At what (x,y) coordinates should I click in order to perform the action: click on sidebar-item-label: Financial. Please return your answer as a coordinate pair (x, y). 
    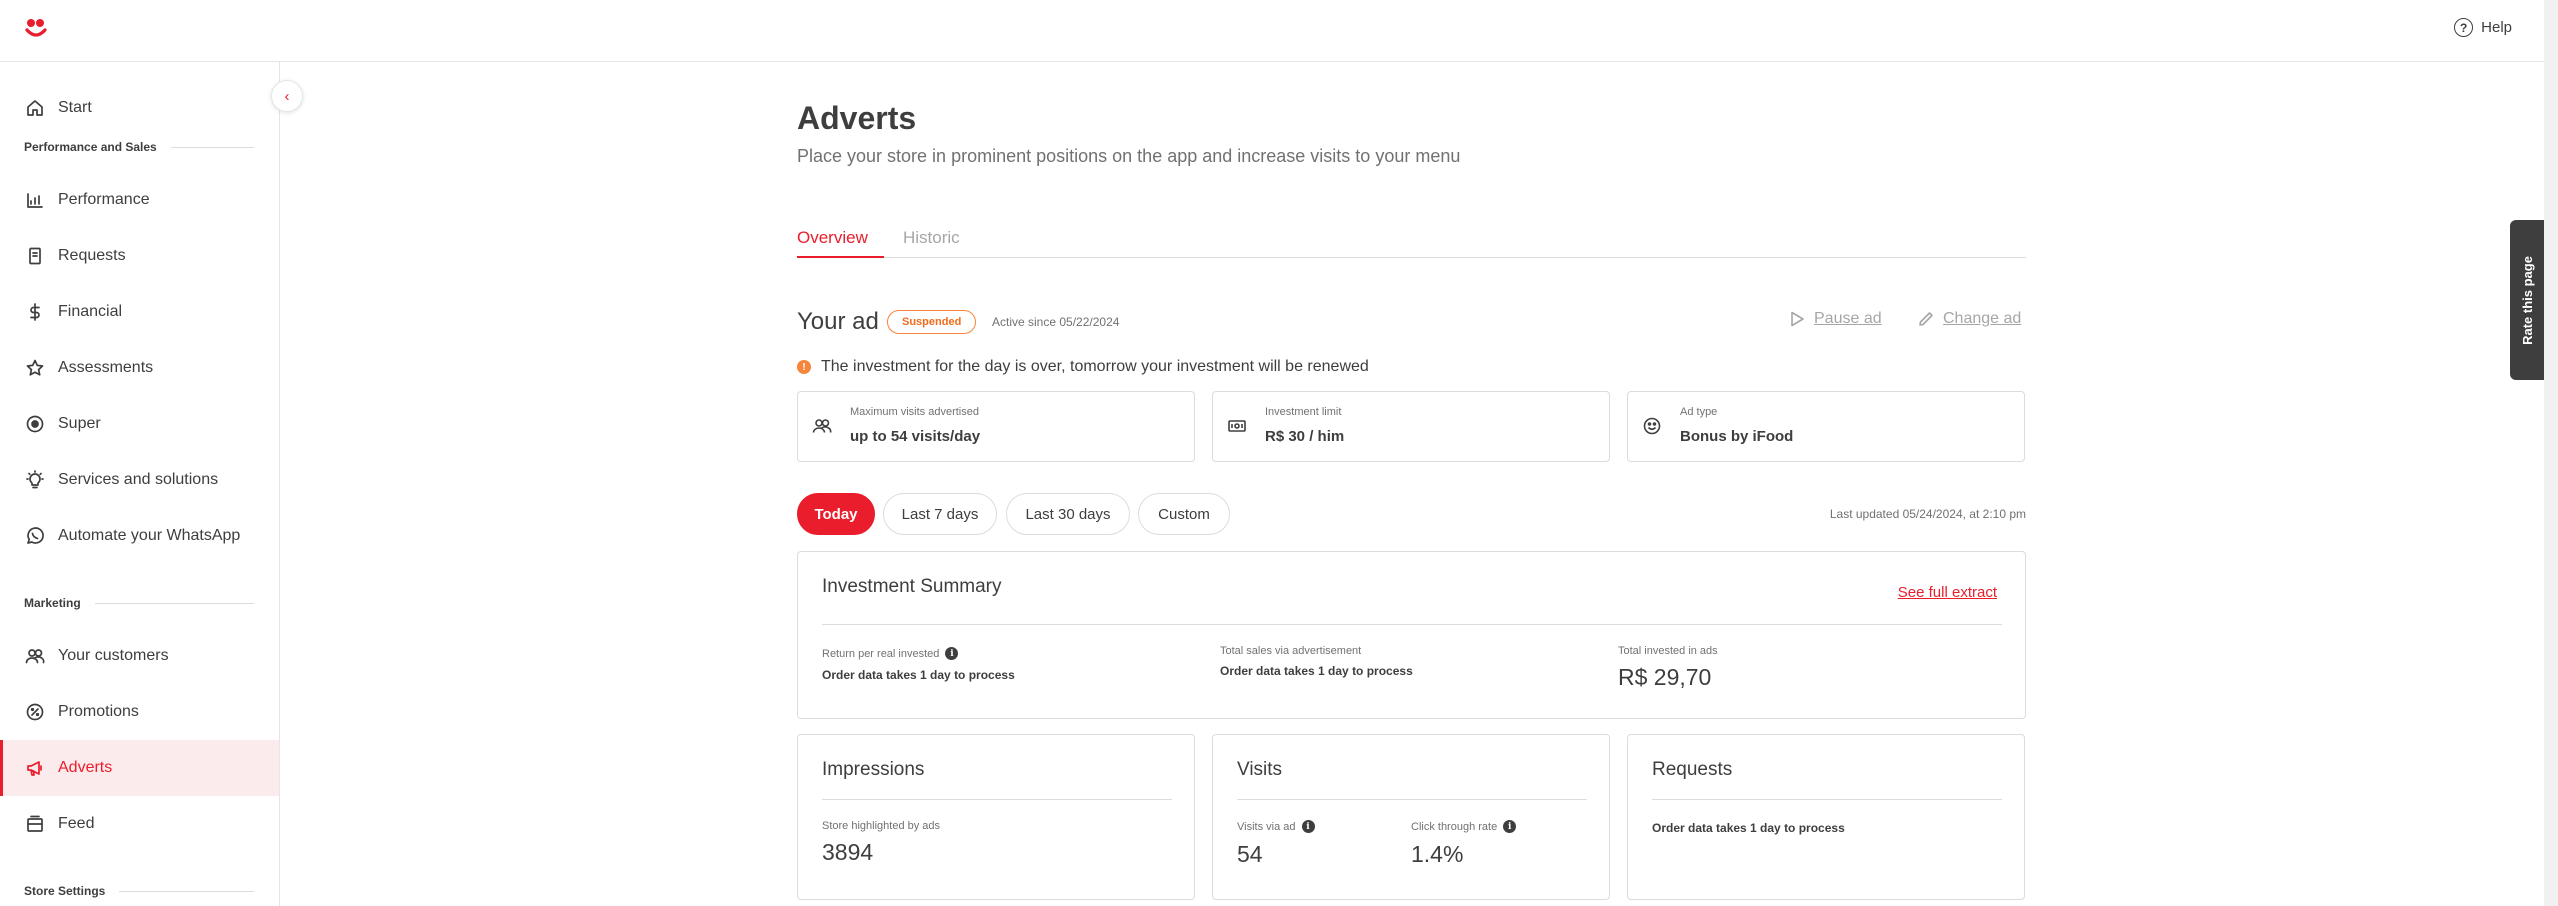
    Looking at the image, I should click on (90, 311).